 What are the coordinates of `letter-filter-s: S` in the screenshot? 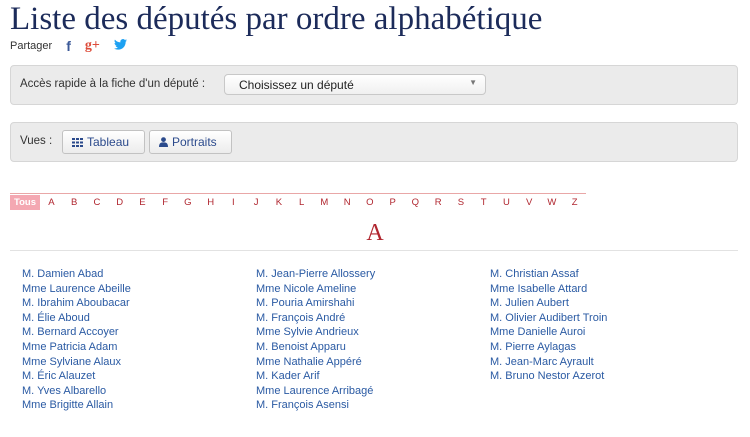 It's located at (461, 202).